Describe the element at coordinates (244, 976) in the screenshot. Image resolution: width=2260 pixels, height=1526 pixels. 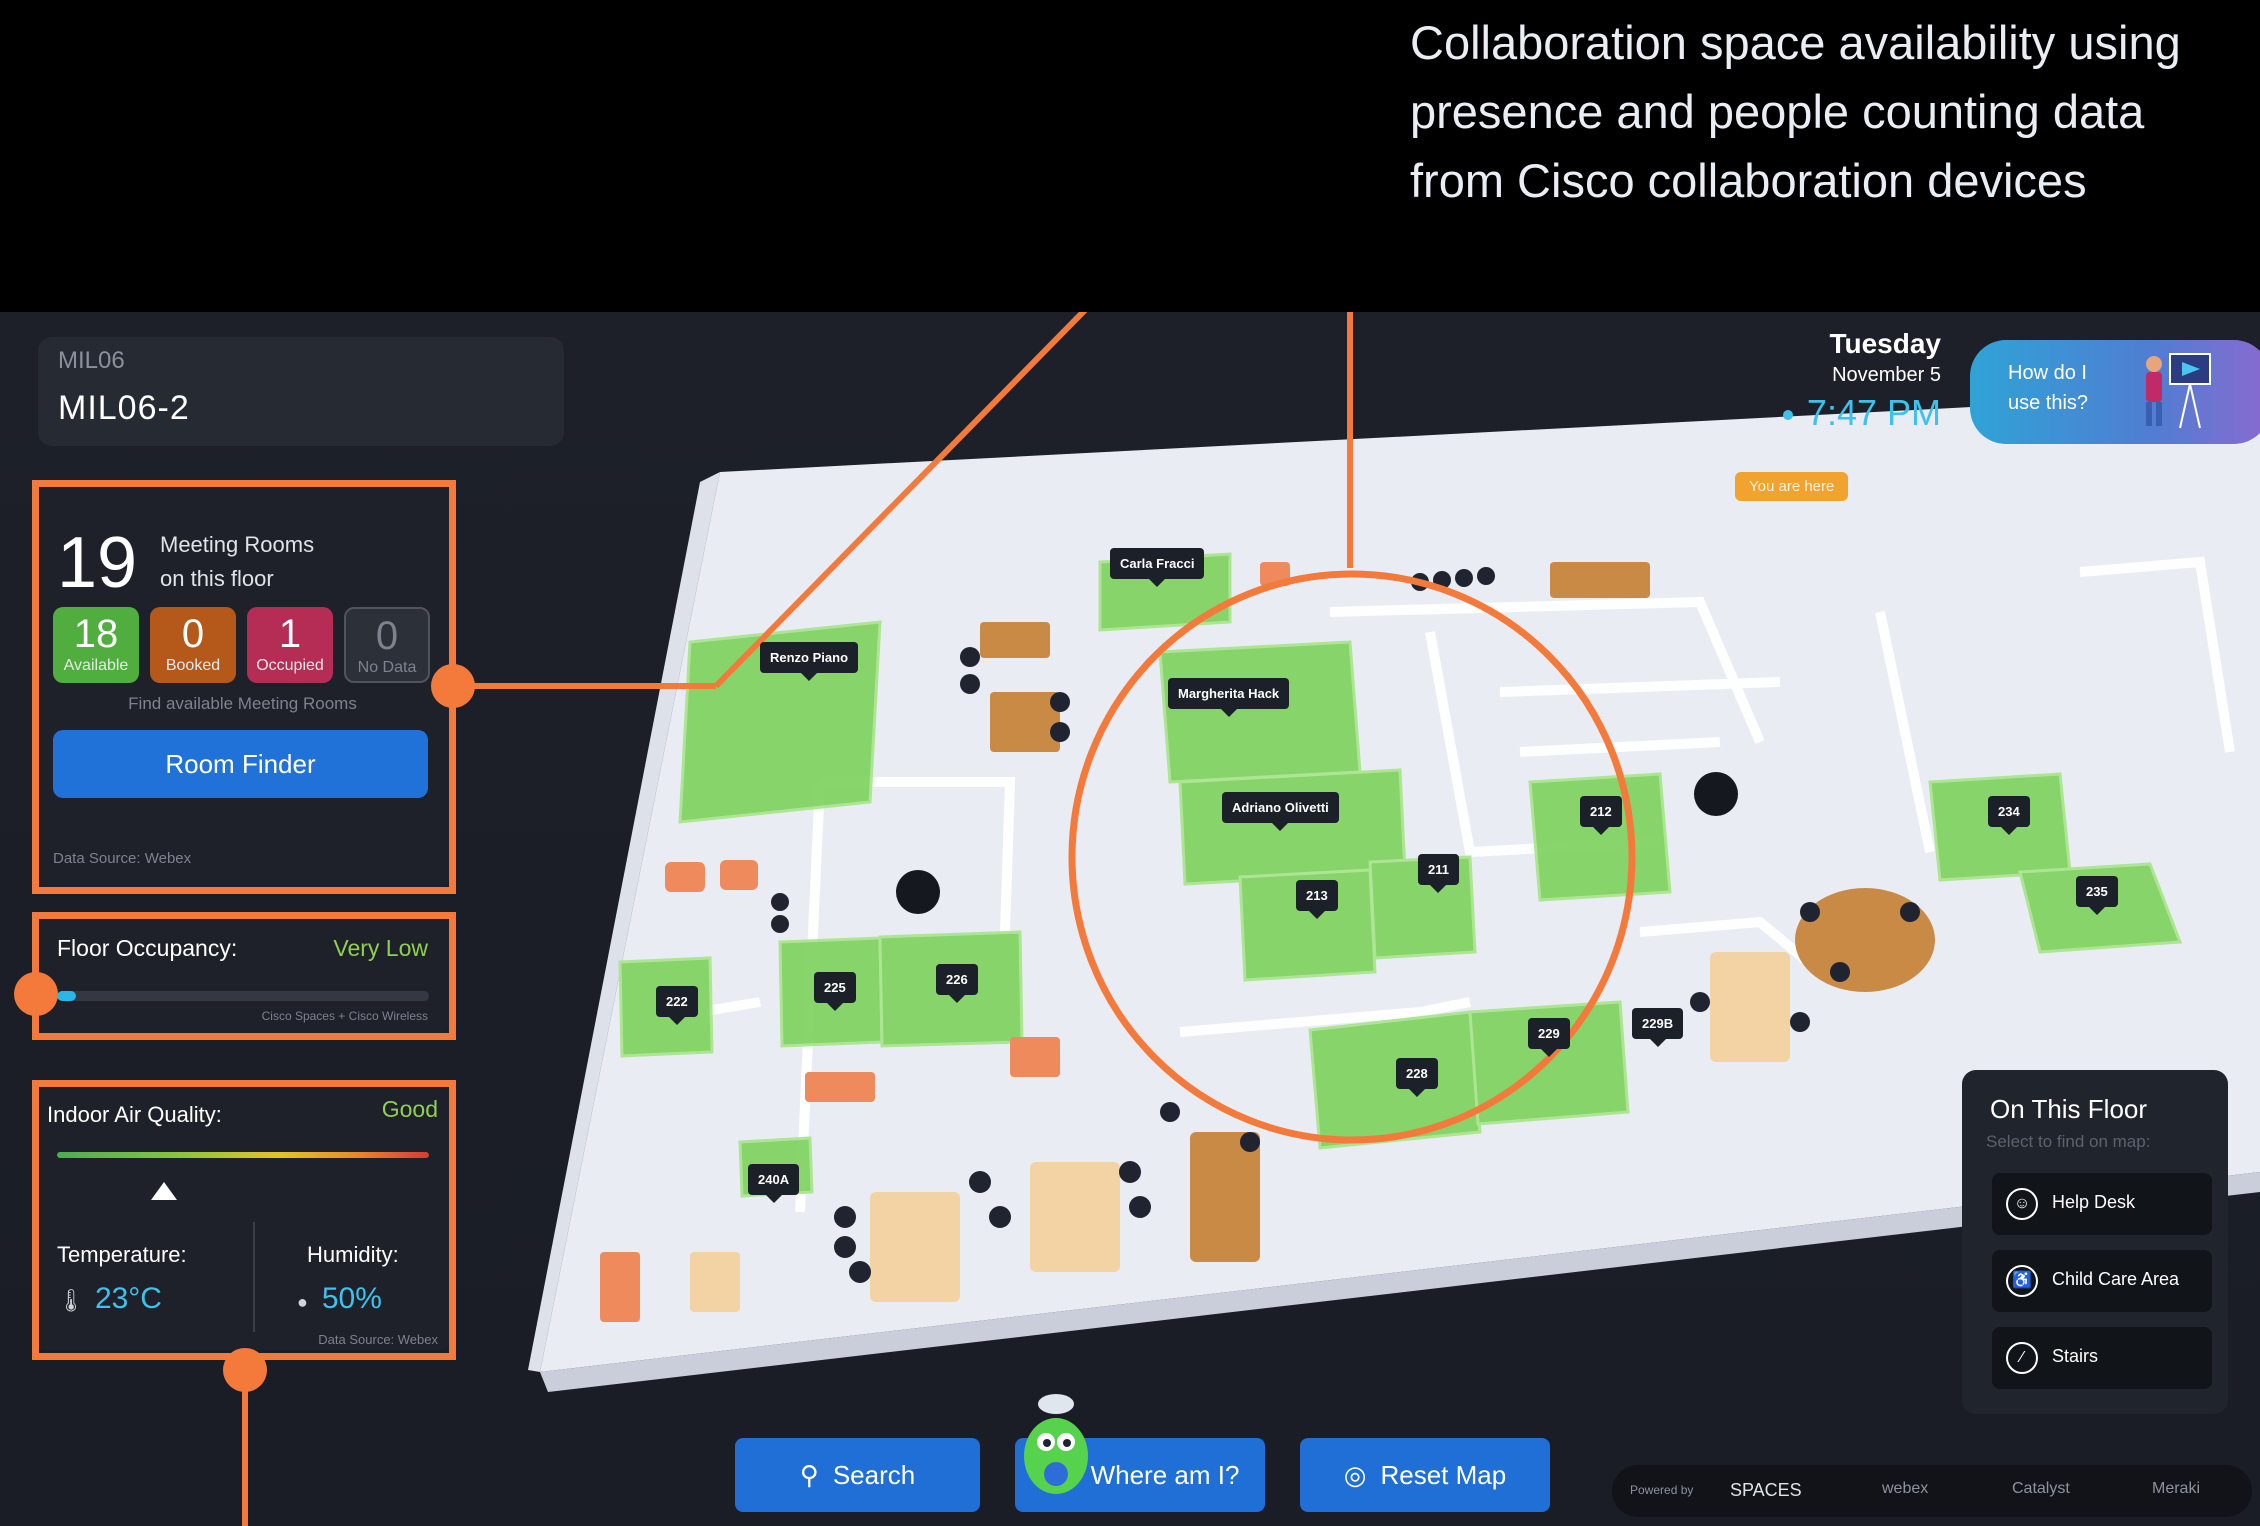
I see `highlight-occupancy` at that location.